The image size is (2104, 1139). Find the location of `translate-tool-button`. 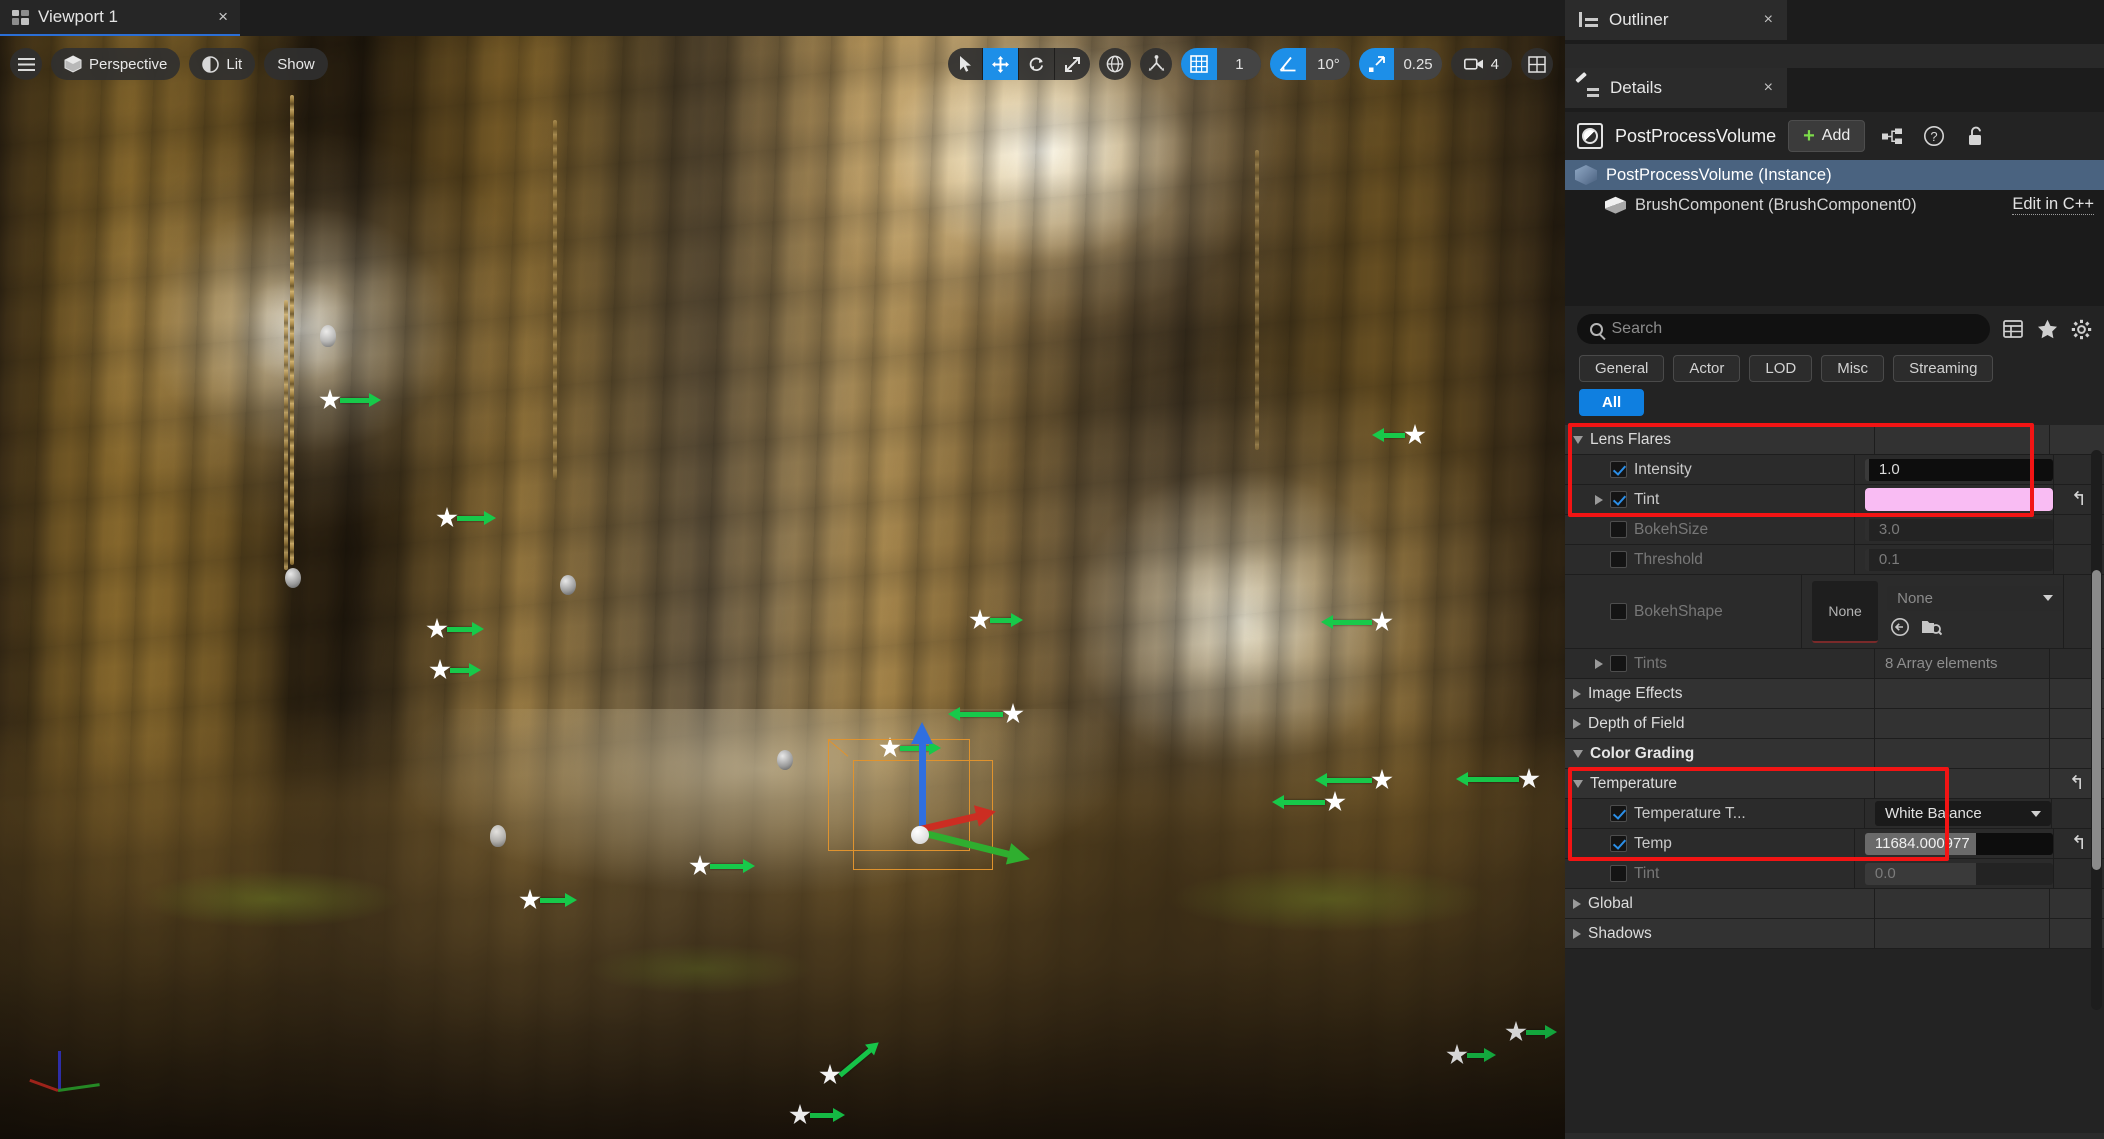

translate-tool-button is located at coordinates (1001, 64).